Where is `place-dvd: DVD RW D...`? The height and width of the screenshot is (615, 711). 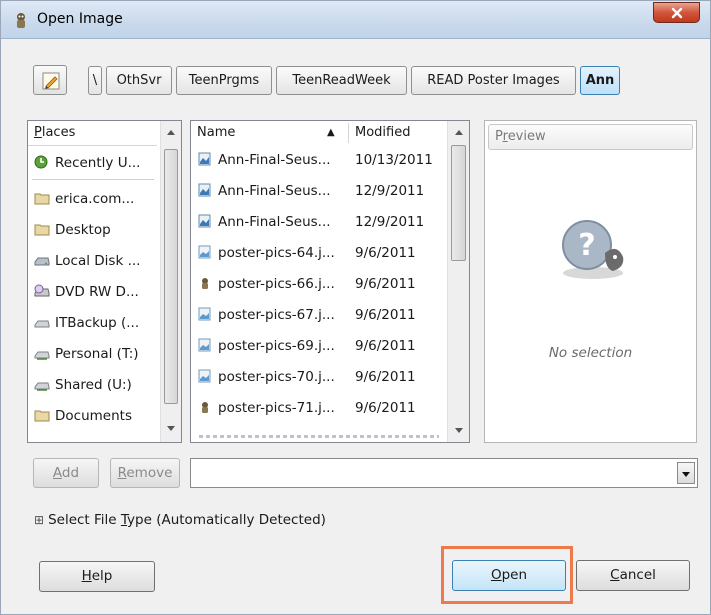
place-dvd: DVD RW D... is located at coordinates (86, 292).